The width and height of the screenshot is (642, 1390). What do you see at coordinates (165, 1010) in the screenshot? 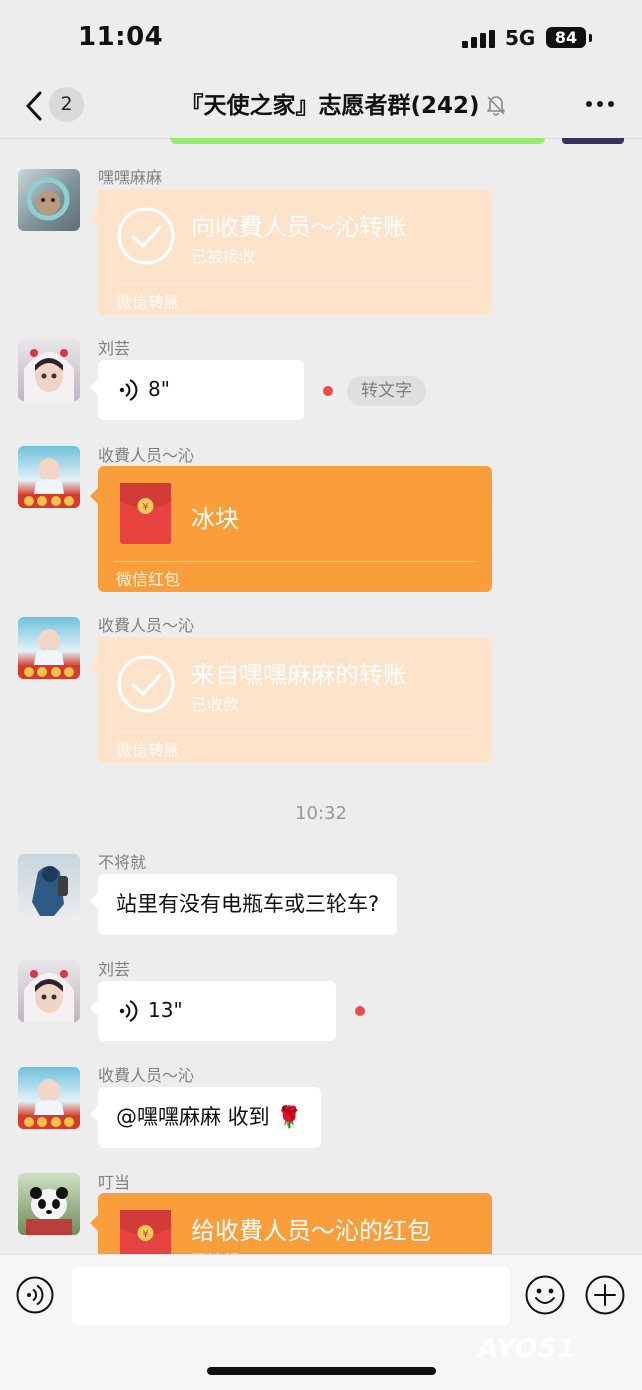
I see `voice-duration: 13"` at bounding box center [165, 1010].